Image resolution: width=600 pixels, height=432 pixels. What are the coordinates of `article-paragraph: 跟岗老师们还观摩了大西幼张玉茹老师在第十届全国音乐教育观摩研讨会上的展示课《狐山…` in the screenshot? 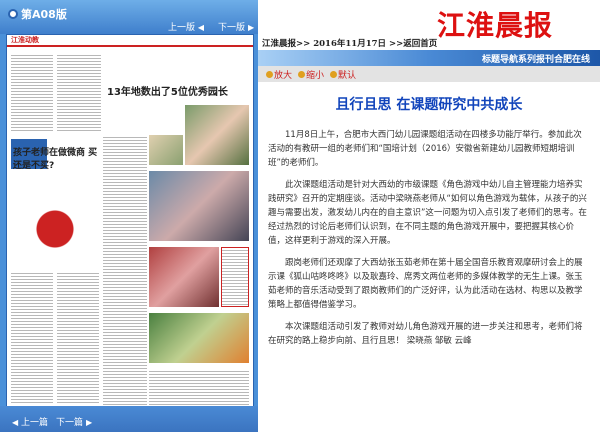 It's located at (425, 284).